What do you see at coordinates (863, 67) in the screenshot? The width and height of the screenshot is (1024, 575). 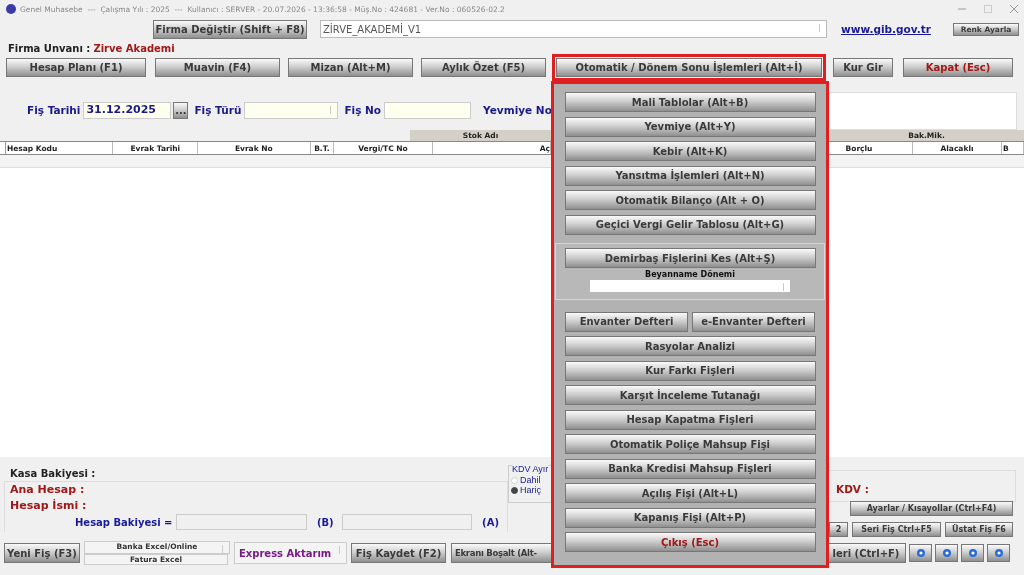 I see `toolbar-button: Kur Gir` at bounding box center [863, 67].